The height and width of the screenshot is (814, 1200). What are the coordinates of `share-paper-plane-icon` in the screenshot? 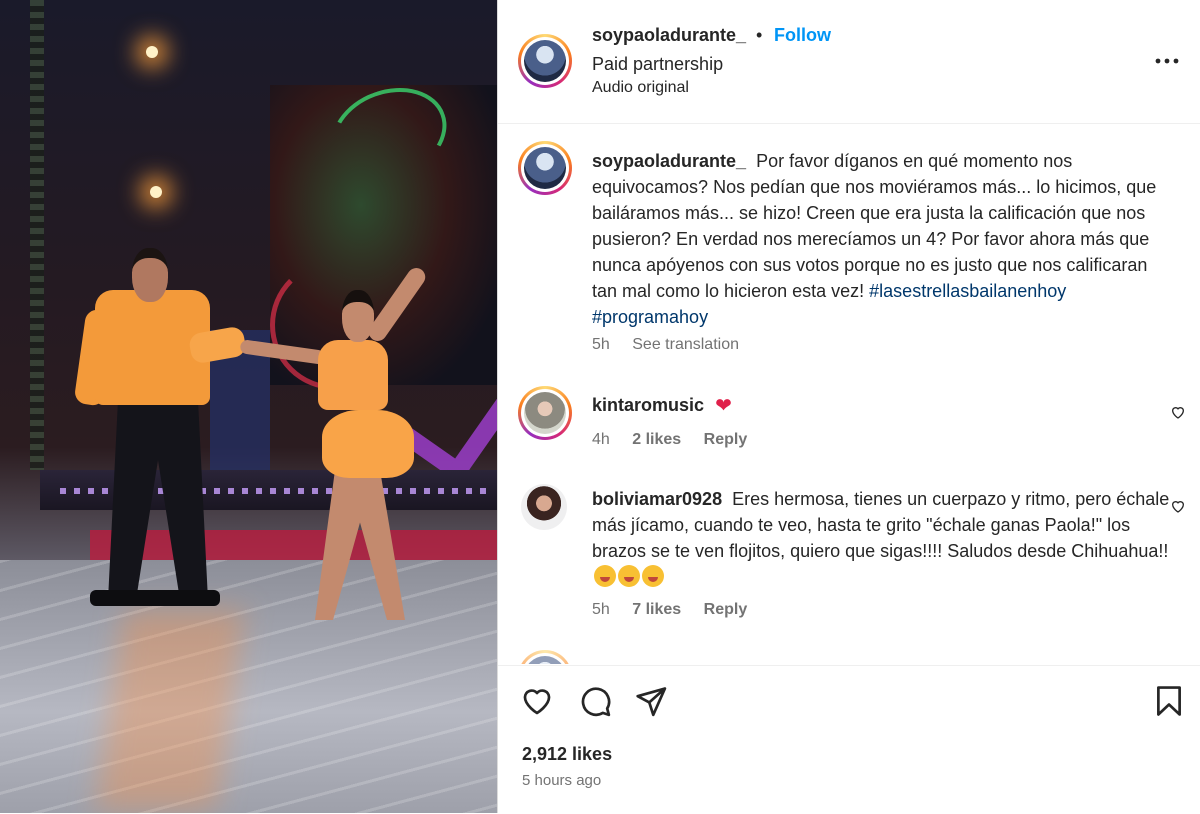 It's located at (651, 701).